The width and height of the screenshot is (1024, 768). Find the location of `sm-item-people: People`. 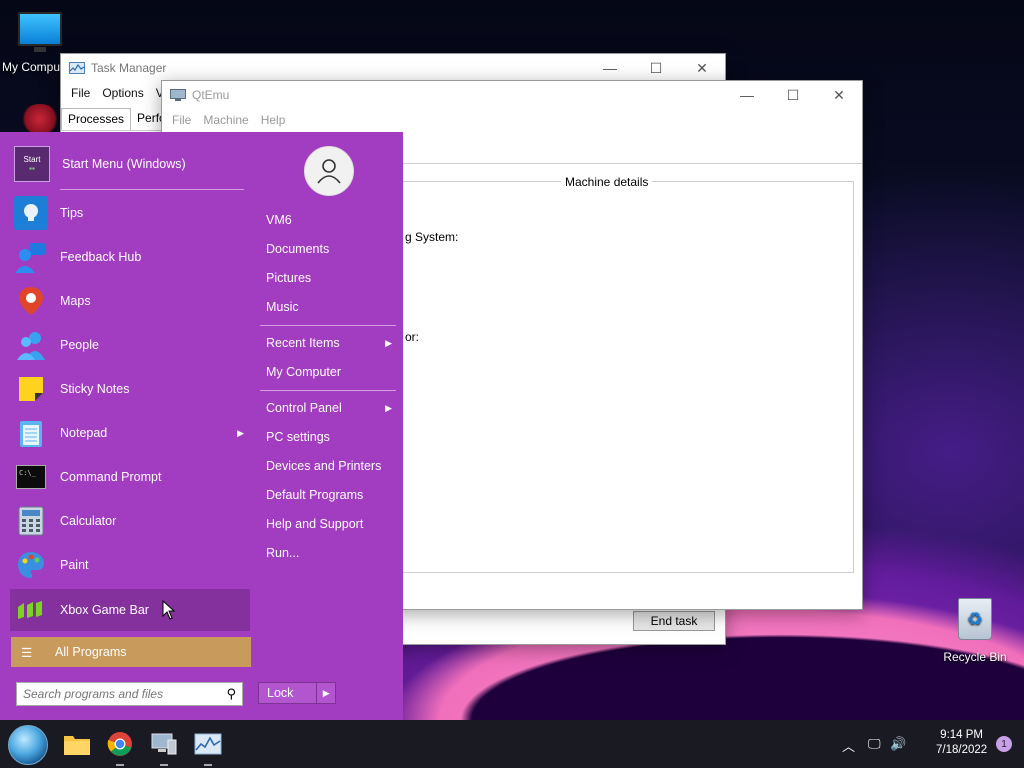

sm-item-people: People is located at coordinates (130, 345).